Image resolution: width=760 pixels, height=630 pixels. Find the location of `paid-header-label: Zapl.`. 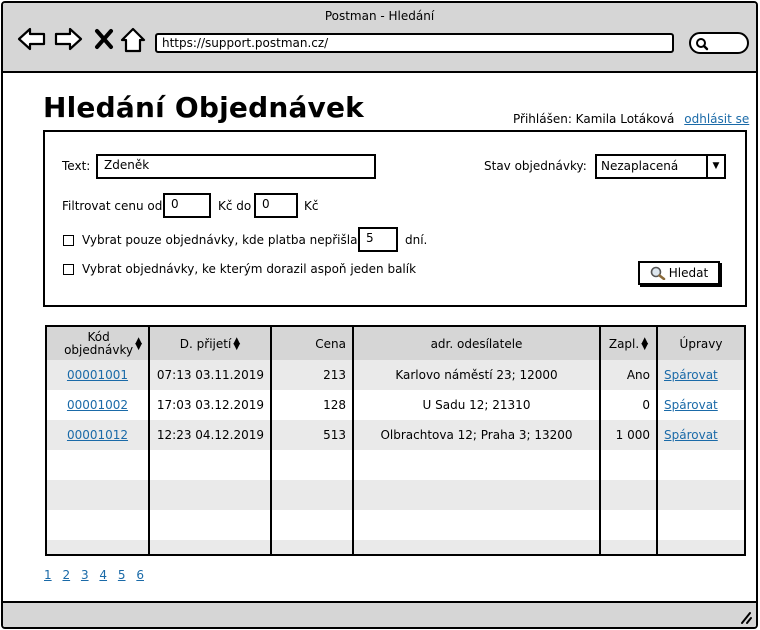

paid-header-label: Zapl. is located at coordinates (624, 343).